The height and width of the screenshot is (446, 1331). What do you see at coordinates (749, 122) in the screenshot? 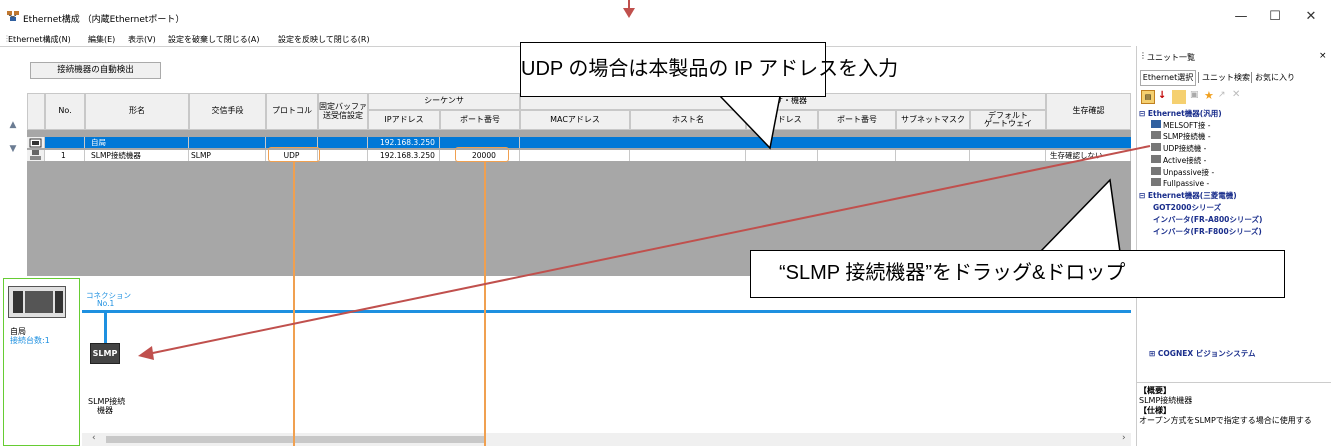
I see `udp-callout-tail` at bounding box center [749, 122].